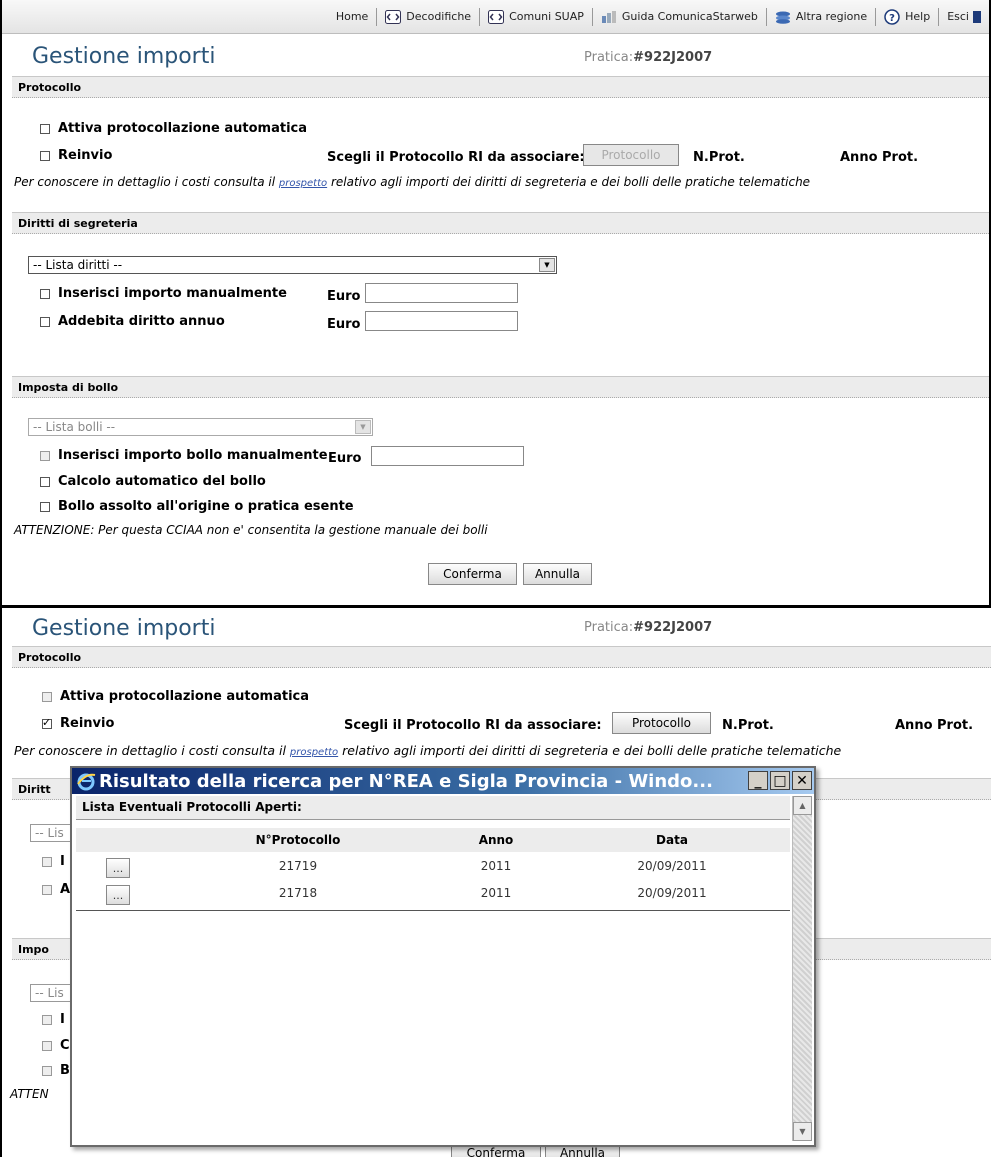 Image resolution: width=991 pixels, height=1157 pixels. What do you see at coordinates (433, 910) in the screenshot?
I see `table-divider` at bounding box center [433, 910].